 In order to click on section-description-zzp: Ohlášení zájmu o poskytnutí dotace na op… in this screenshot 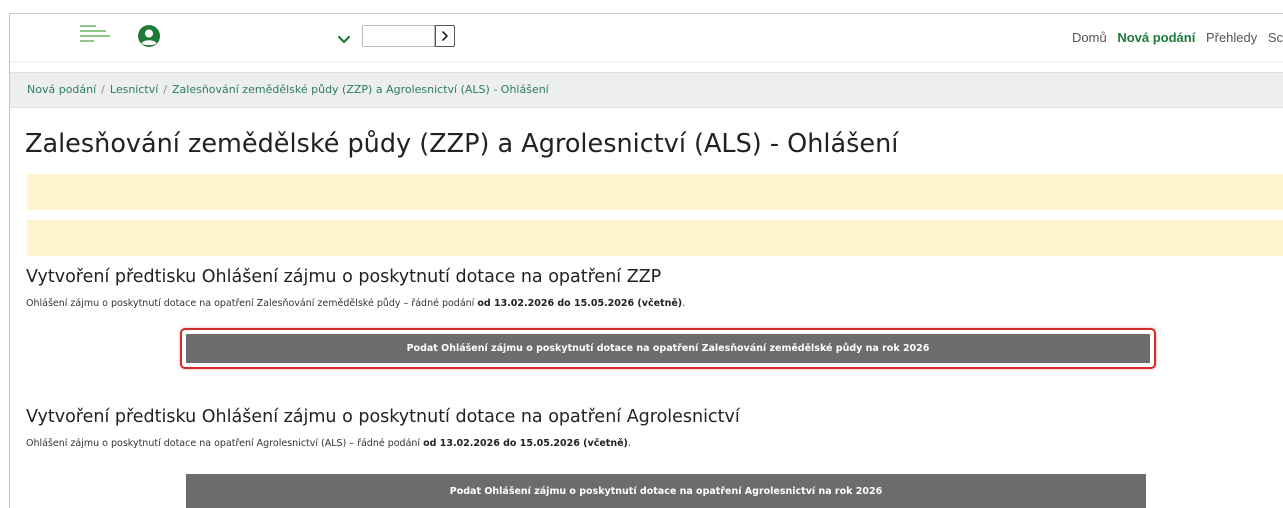, I will do `click(355, 303)`.